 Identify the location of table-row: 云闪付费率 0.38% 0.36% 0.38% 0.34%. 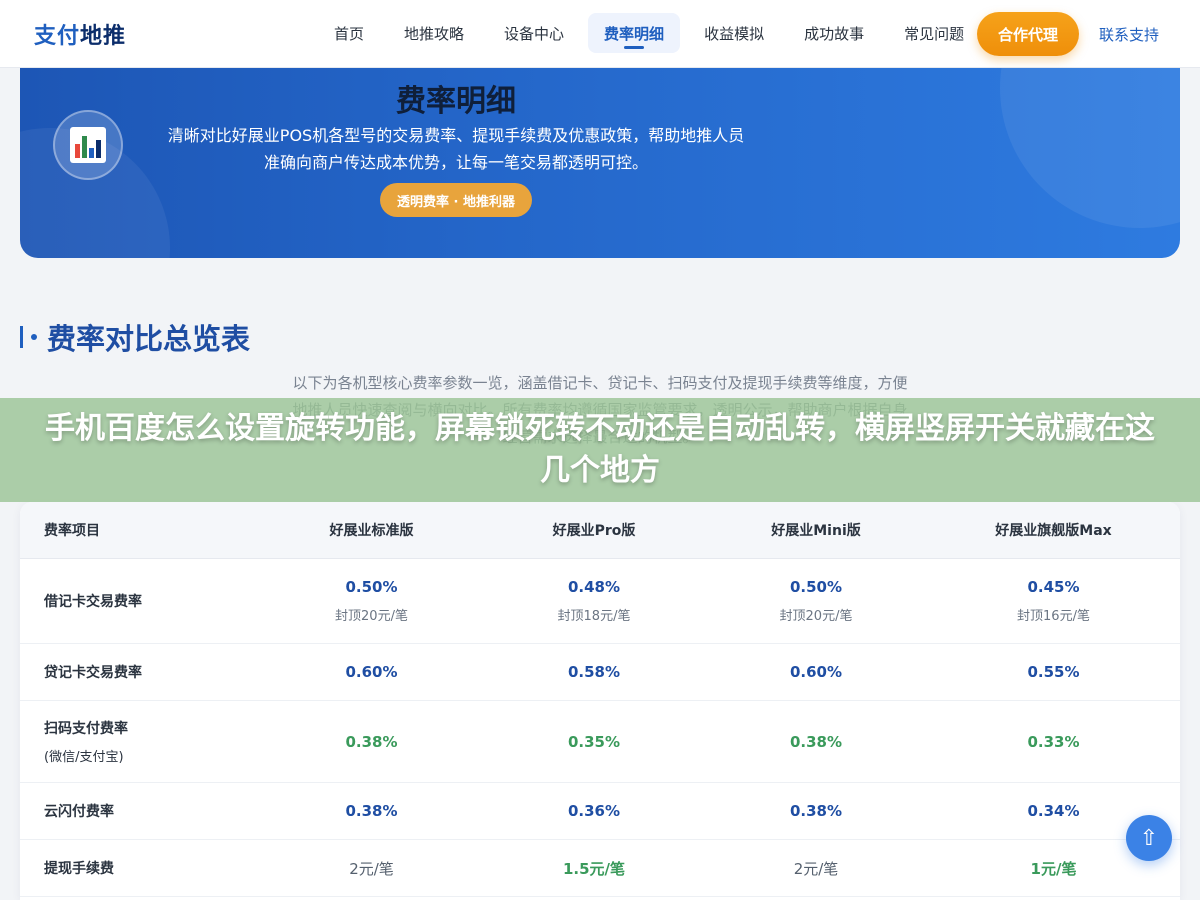
(600, 811).